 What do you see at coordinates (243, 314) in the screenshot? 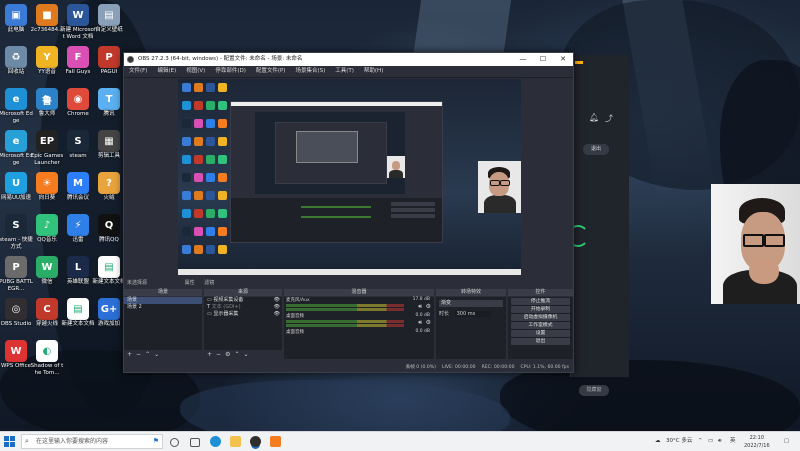
I see `source-item-display-capture: ▭ 显示器采集 👁︎` at bounding box center [243, 314].